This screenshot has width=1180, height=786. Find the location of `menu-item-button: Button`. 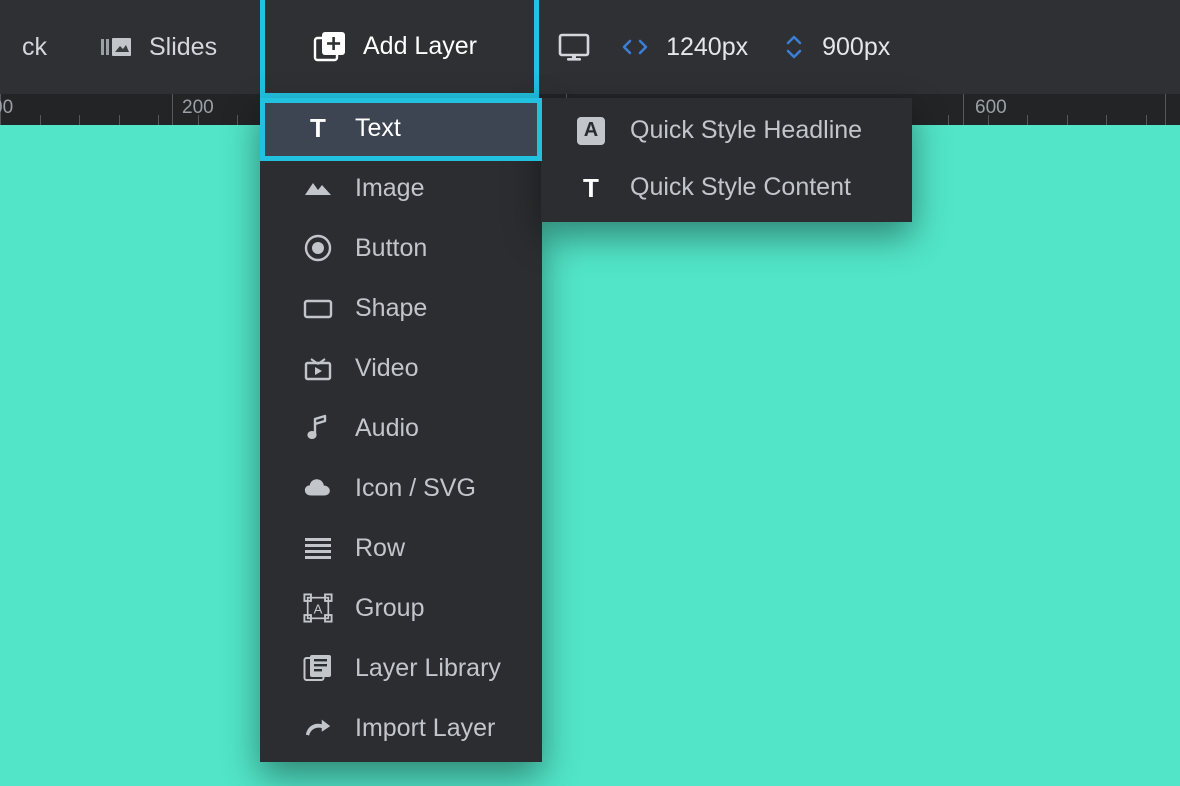

menu-item-button: Button is located at coordinates (401, 248).